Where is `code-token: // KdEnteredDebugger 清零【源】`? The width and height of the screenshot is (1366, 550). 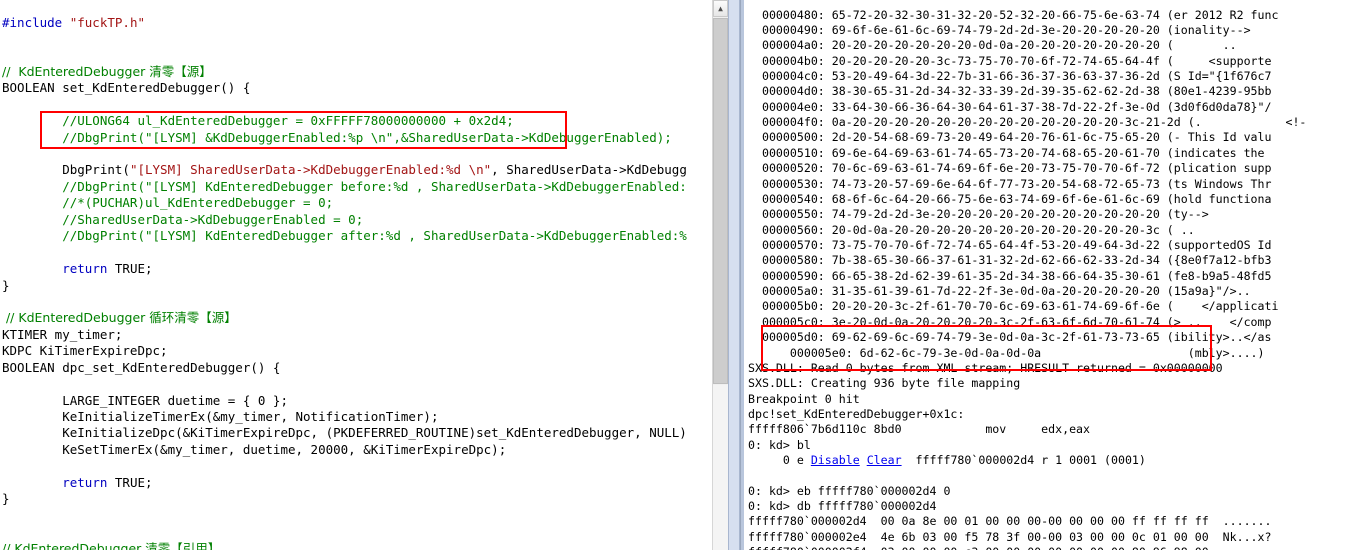 code-token: // KdEnteredDebugger 清零【源】 is located at coordinates (107, 71).